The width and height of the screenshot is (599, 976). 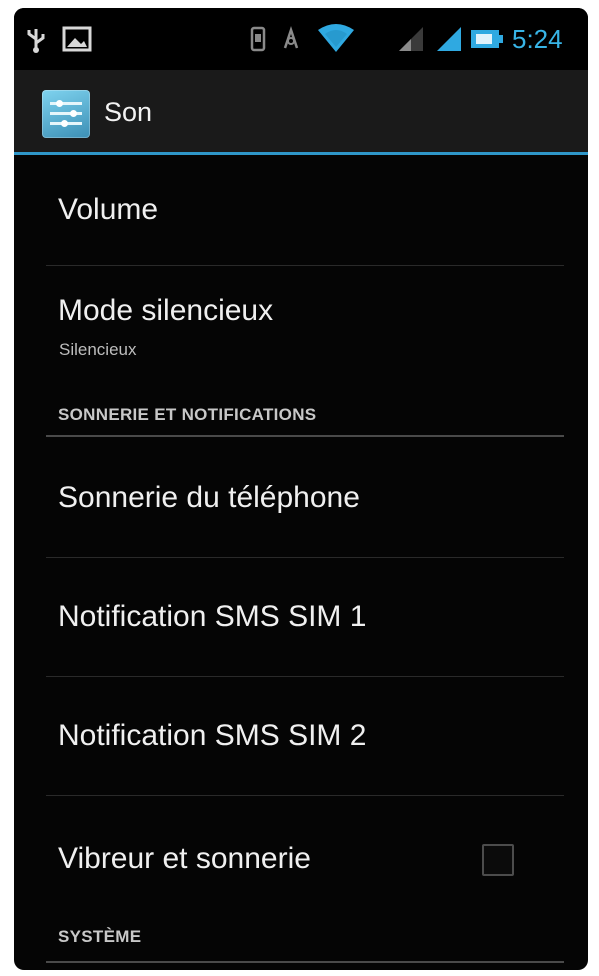 I want to click on nfc-icon, so click(x=291, y=39).